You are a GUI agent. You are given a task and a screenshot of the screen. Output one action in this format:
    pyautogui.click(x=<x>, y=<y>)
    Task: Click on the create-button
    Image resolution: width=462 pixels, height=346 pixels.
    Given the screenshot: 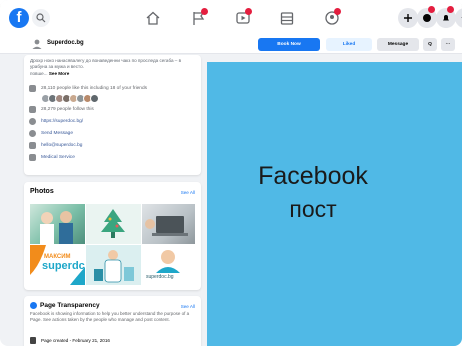 What is the action you would take?
    pyautogui.click(x=408, y=18)
    